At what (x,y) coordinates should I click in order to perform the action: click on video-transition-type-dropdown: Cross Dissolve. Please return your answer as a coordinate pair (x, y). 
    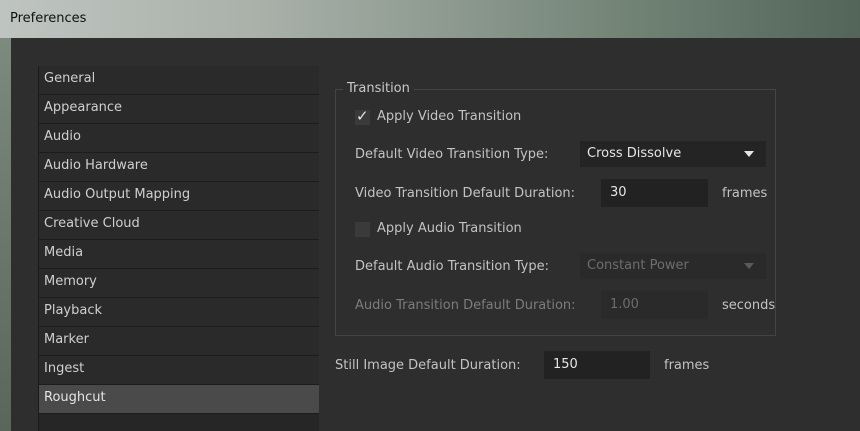
    Looking at the image, I should click on (673, 154).